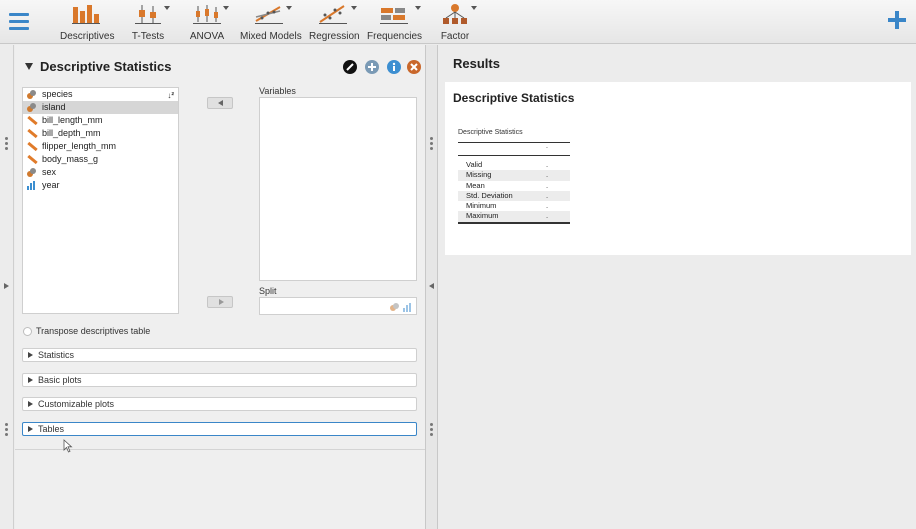 This screenshot has width=916, height=529. What do you see at coordinates (100, 94) in the screenshot?
I see `variable-item-species: species` at bounding box center [100, 94].